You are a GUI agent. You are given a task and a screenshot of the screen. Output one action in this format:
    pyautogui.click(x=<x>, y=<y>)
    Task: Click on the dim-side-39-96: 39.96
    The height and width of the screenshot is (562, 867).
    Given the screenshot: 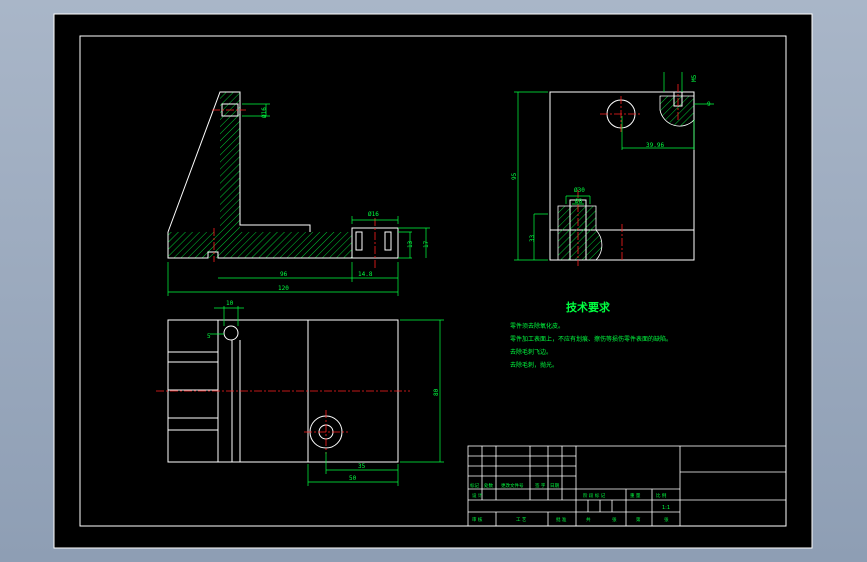 What is the action you would take?
    pyautogui.click(x=655, y=145)
    